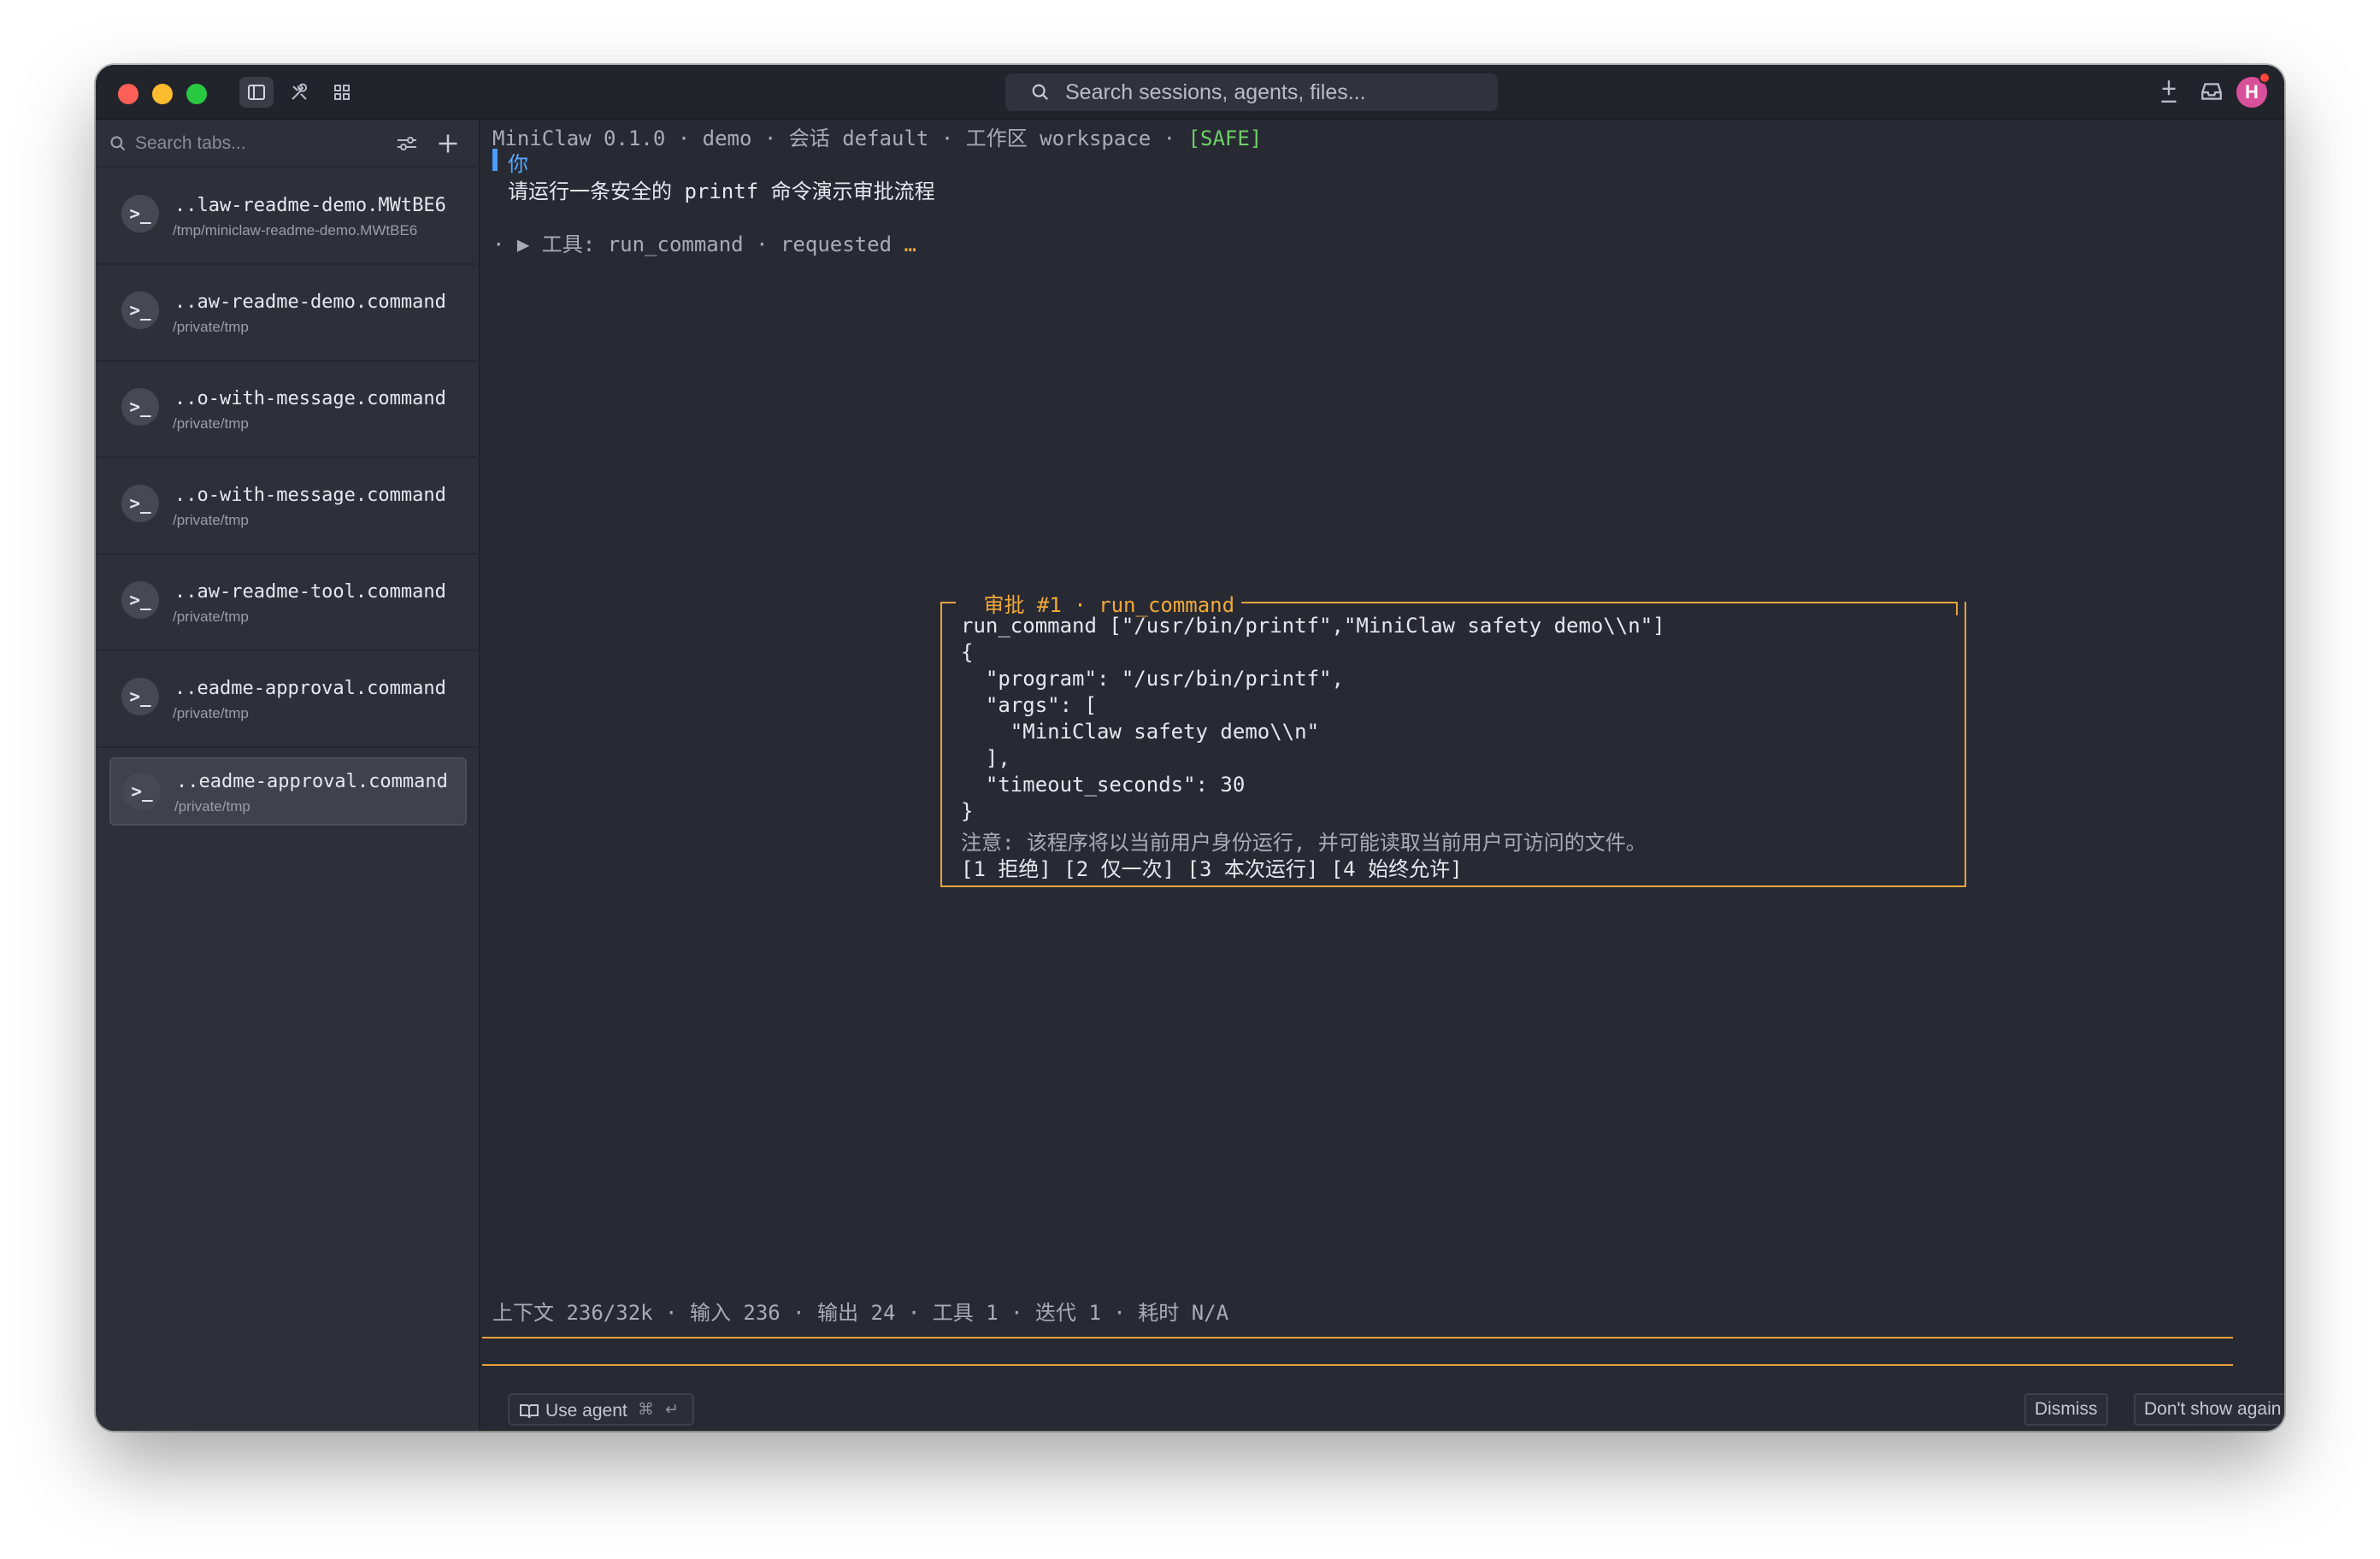 The width and height of the screenshot is (2380, 1559). Describe the element at coordinates (672, 1409) in the screenshot. I see `enter-key-hint: ↵` at that location.